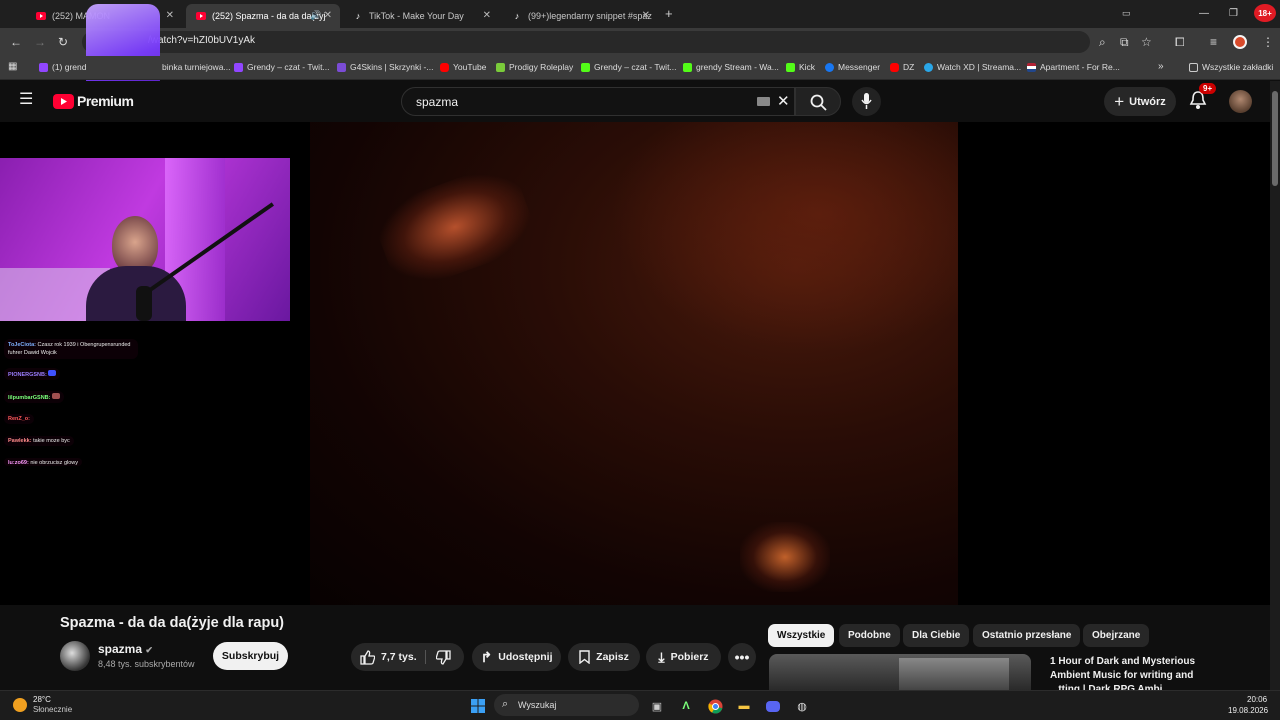 The width and height of the screenshot is (1280, 720). I want to click on dislike-button, so click(443, 659).